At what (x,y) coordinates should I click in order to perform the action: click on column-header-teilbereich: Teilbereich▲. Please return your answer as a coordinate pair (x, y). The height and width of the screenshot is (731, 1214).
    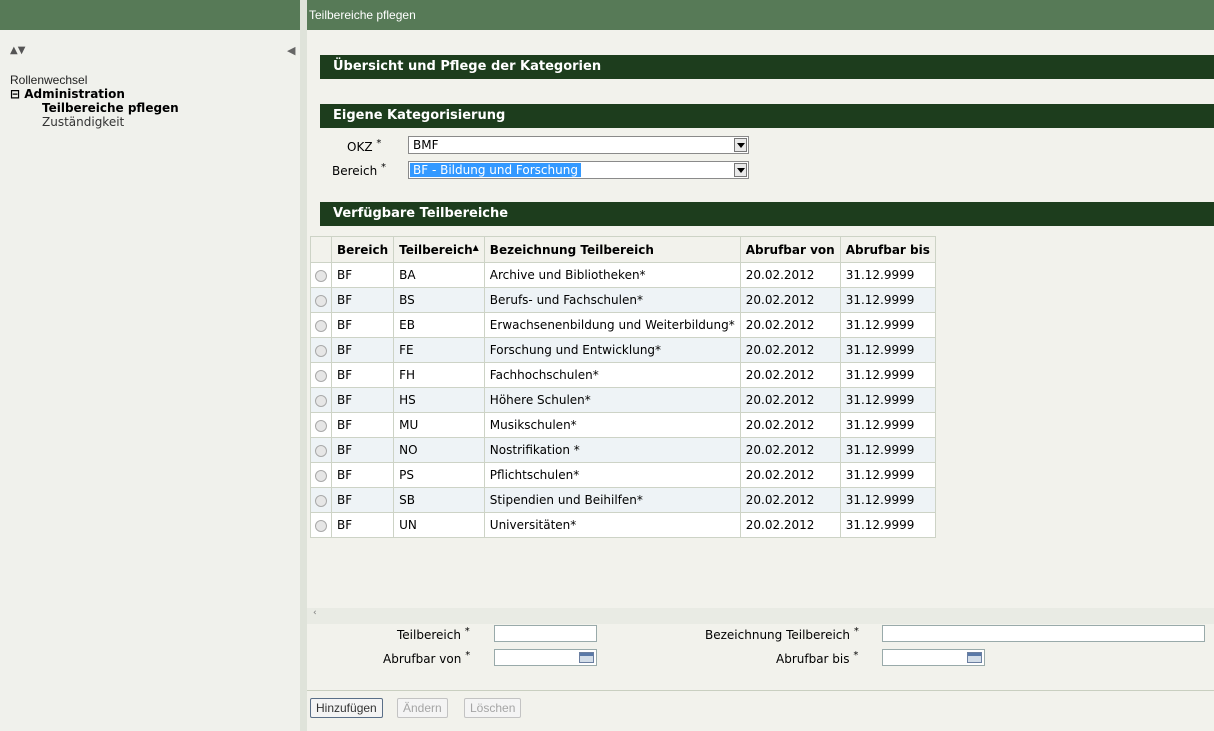
    Looking at the image, I should click on (439, 249).